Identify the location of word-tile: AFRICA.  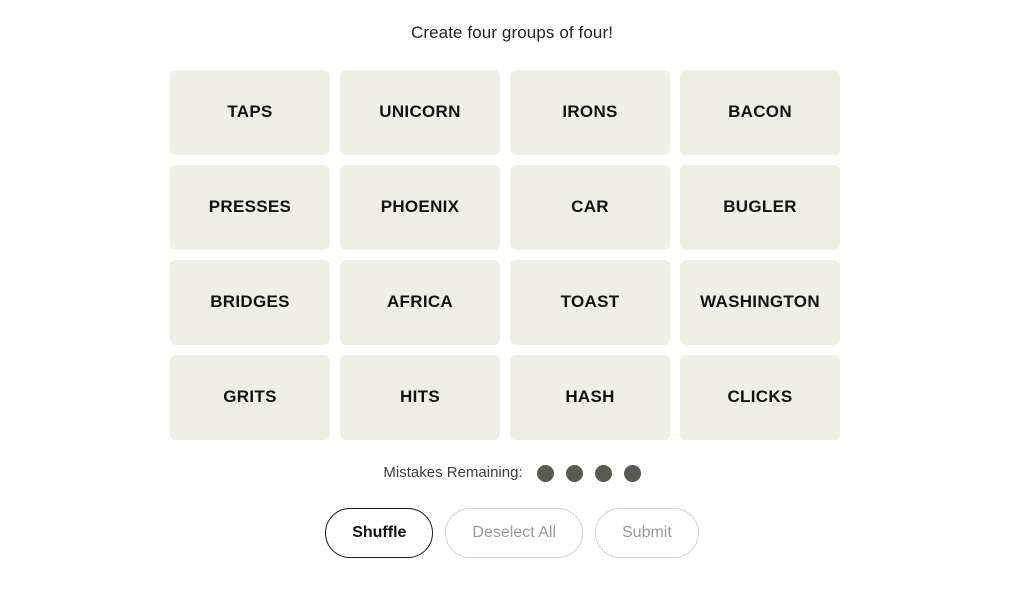
(420, 302).